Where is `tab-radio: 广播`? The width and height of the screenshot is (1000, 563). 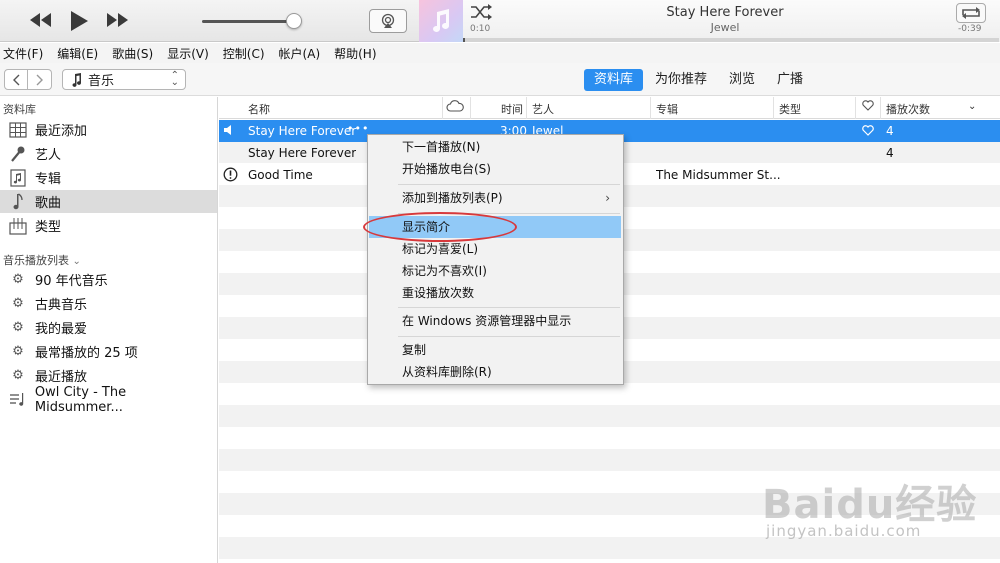 tab-radio: 广播 is located at coordinates (790, 80).